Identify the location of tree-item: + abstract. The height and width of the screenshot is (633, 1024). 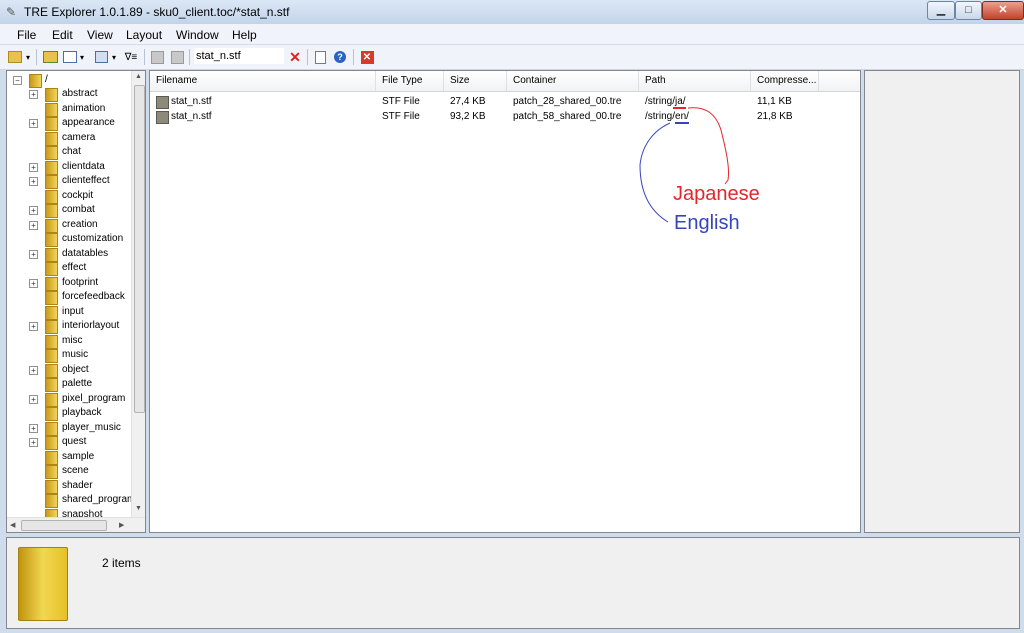
(69, 94).